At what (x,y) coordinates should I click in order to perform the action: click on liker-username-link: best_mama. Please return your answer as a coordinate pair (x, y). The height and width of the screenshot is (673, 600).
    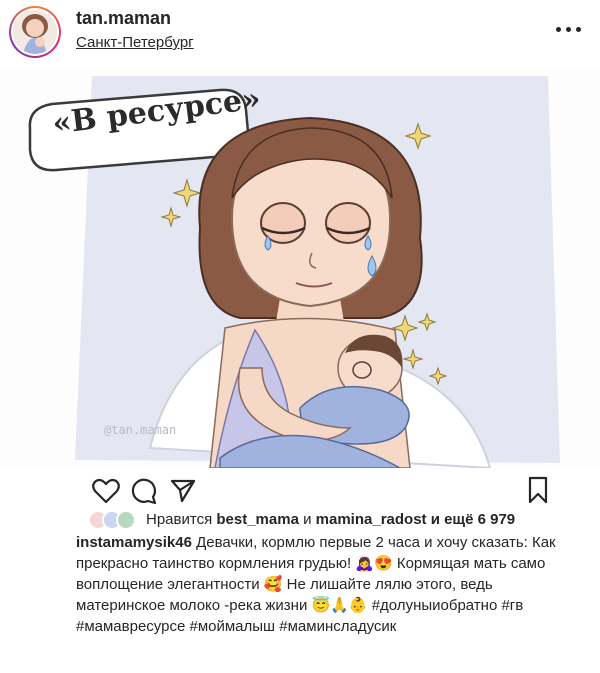
    Looking at the image, I should click on (257, 519).